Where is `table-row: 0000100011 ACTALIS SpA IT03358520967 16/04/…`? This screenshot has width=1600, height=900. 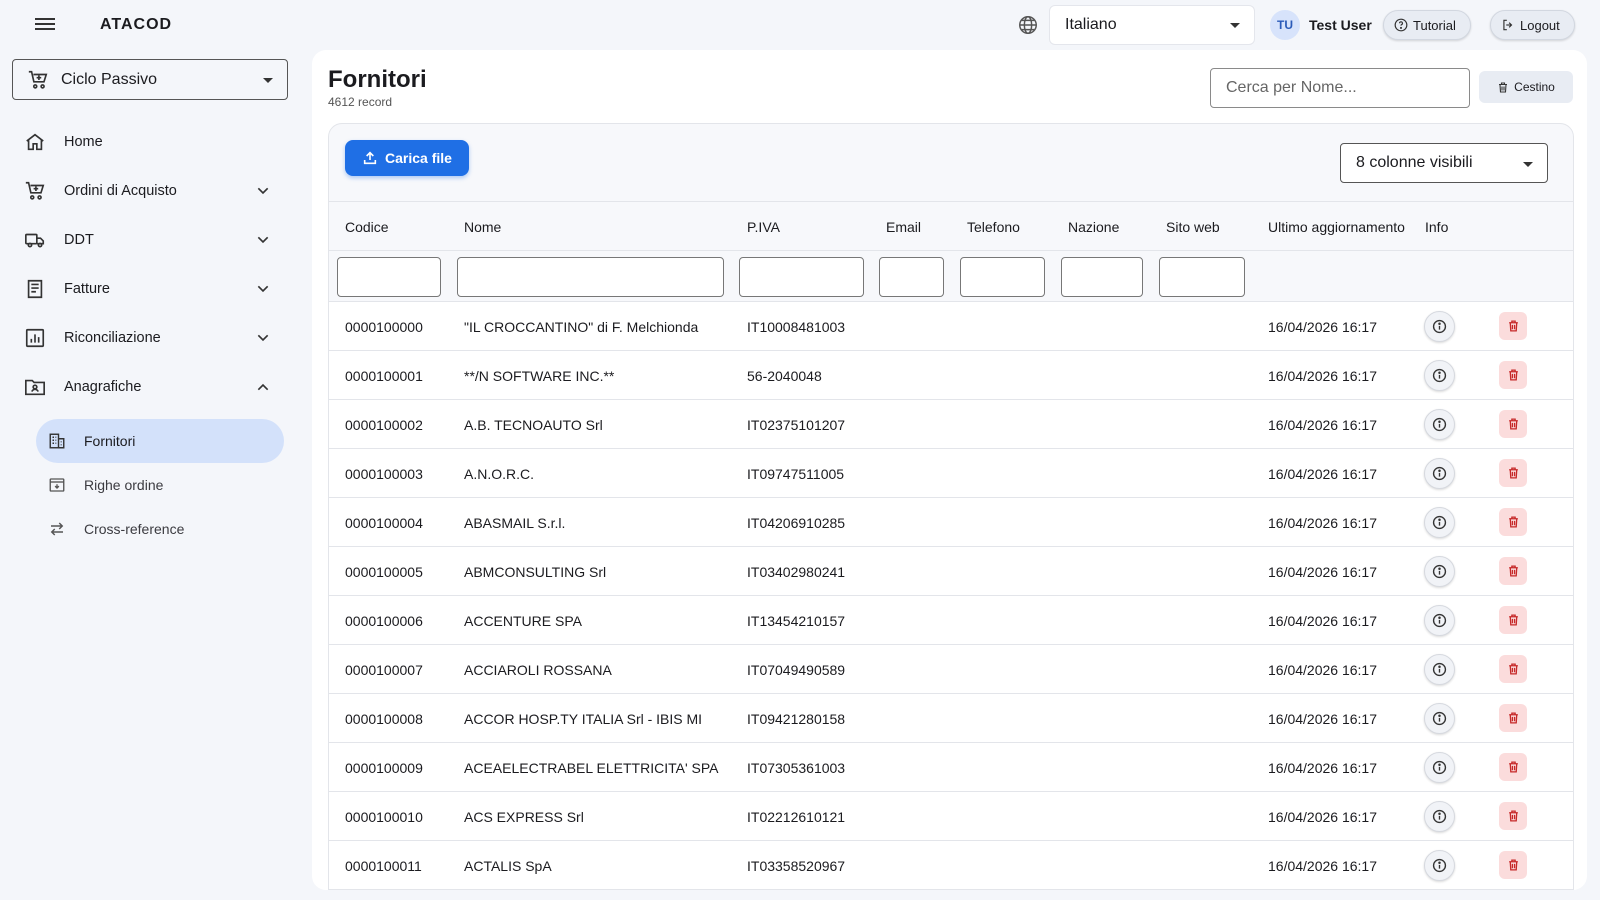
table-row: 0000100011 ACTALIS SpA IT03358520967 16/04/… is located at coordinates (951, 865).